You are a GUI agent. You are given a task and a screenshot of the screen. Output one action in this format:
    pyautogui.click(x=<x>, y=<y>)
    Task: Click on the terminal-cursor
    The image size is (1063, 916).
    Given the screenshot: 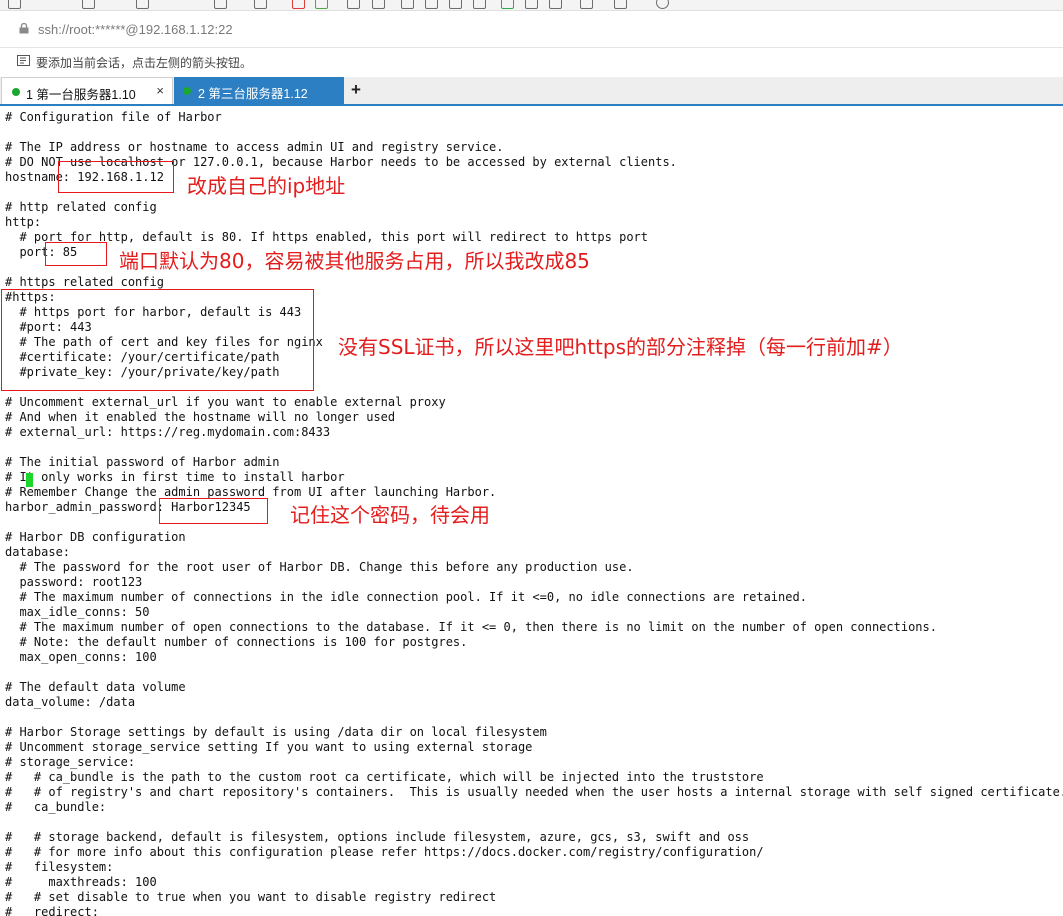 What is the action you would take?
    pyautogui.click(x=29, y=480)
    